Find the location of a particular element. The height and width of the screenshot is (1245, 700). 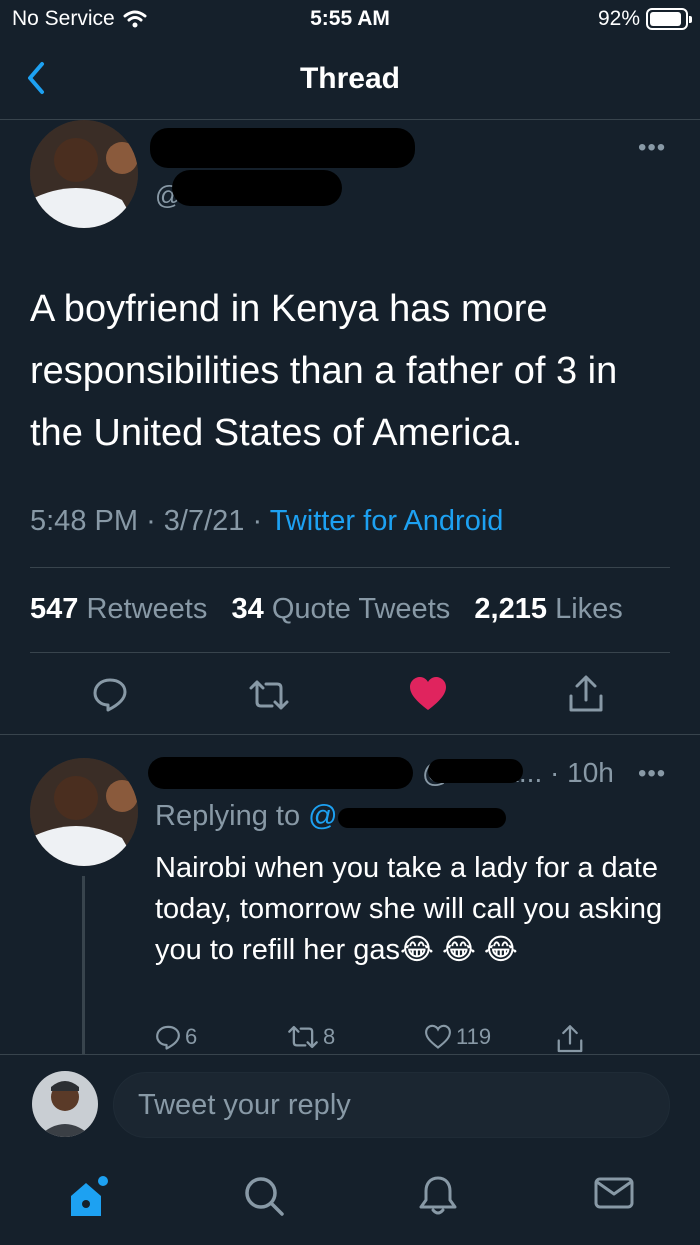

reply-retweet-action: 8 is located at coordinates (311, 1037).